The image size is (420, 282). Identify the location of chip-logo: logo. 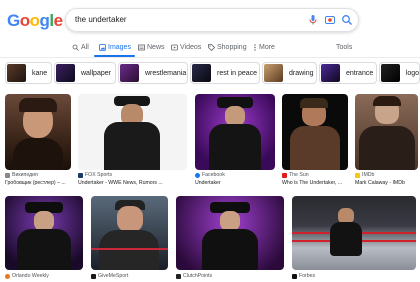
(399, 73).